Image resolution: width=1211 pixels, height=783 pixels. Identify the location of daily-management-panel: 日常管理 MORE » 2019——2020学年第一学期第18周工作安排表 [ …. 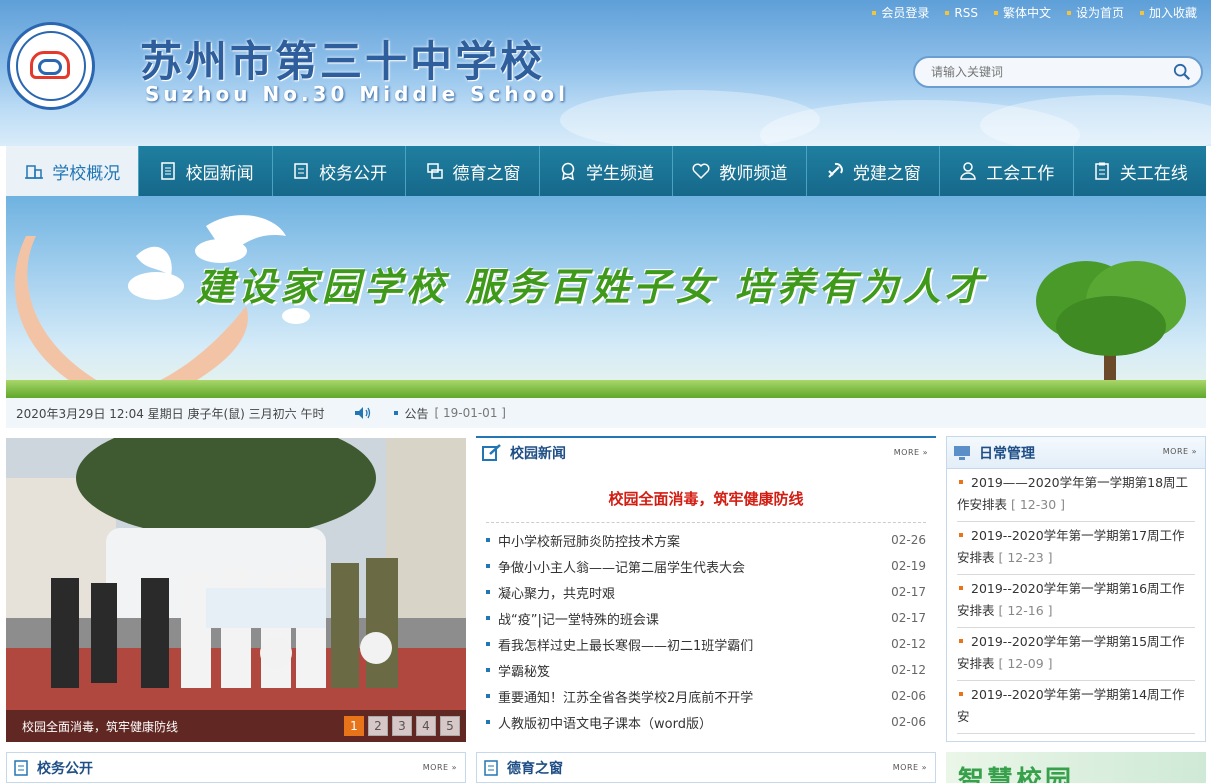
(1076, 589).